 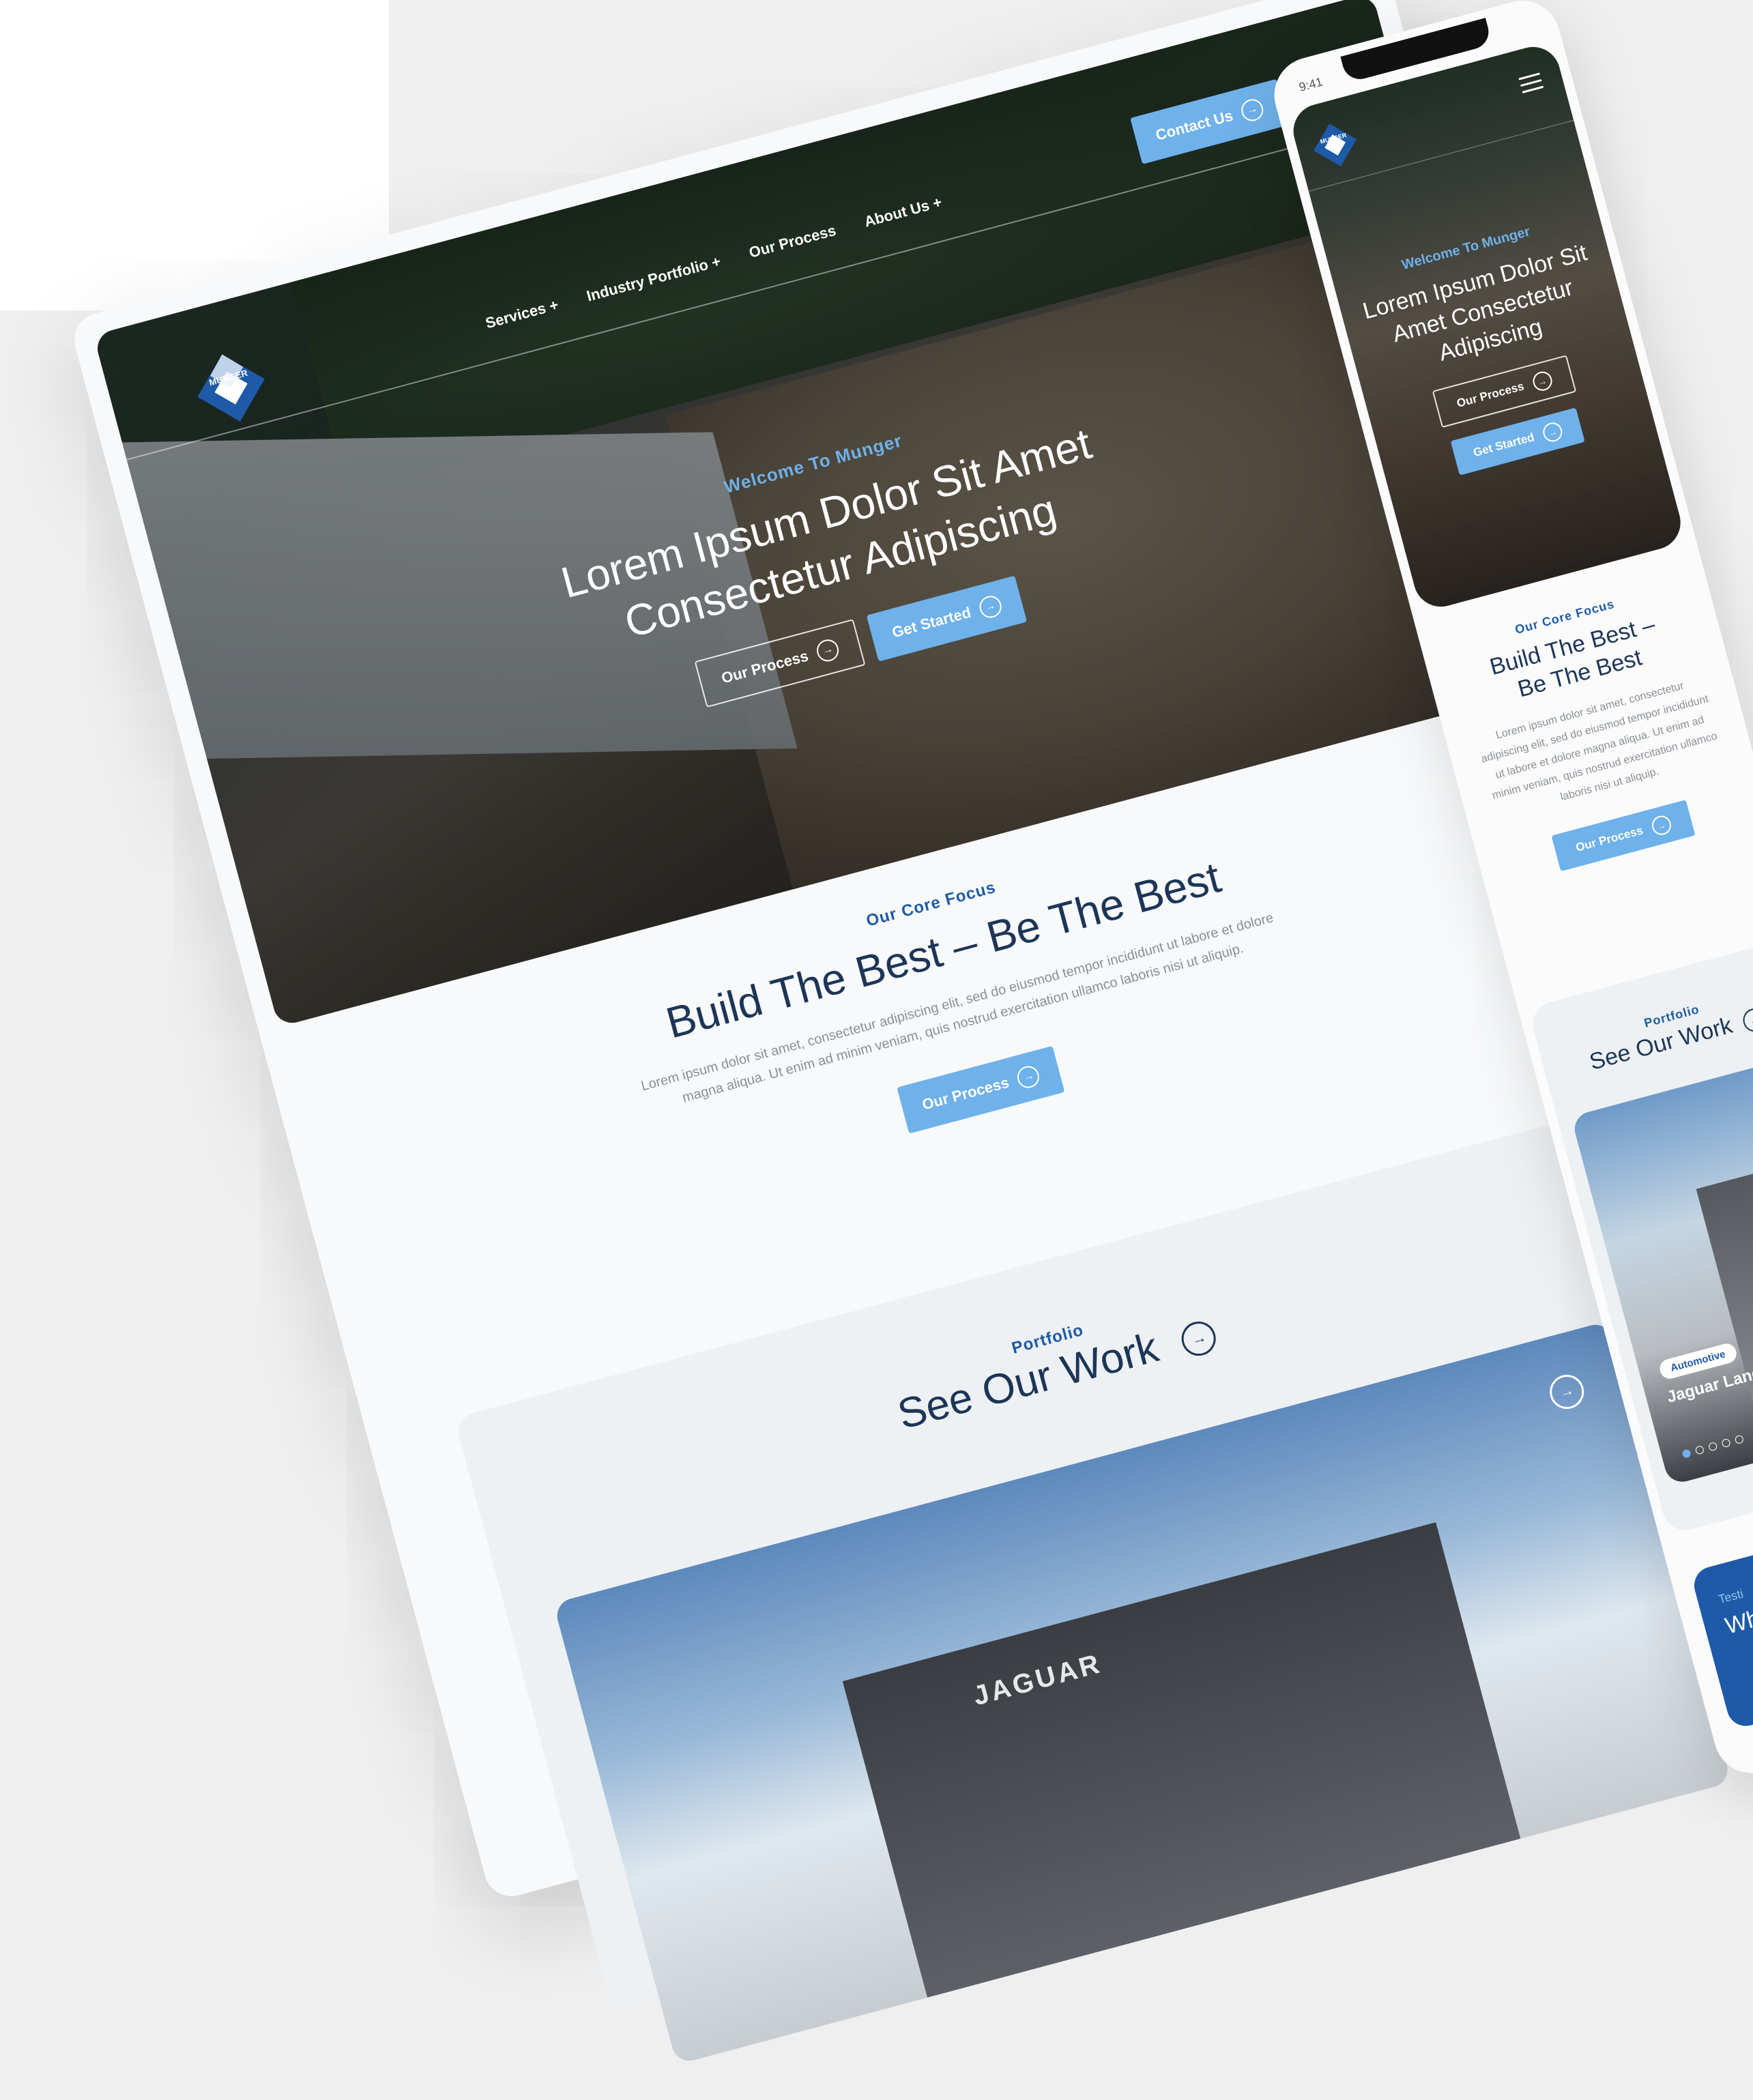 What do you see at coordinates (1194, 125) in the screenshot?
I see `contact-us-label: Contact Us` at bounding box center [1194, 125].